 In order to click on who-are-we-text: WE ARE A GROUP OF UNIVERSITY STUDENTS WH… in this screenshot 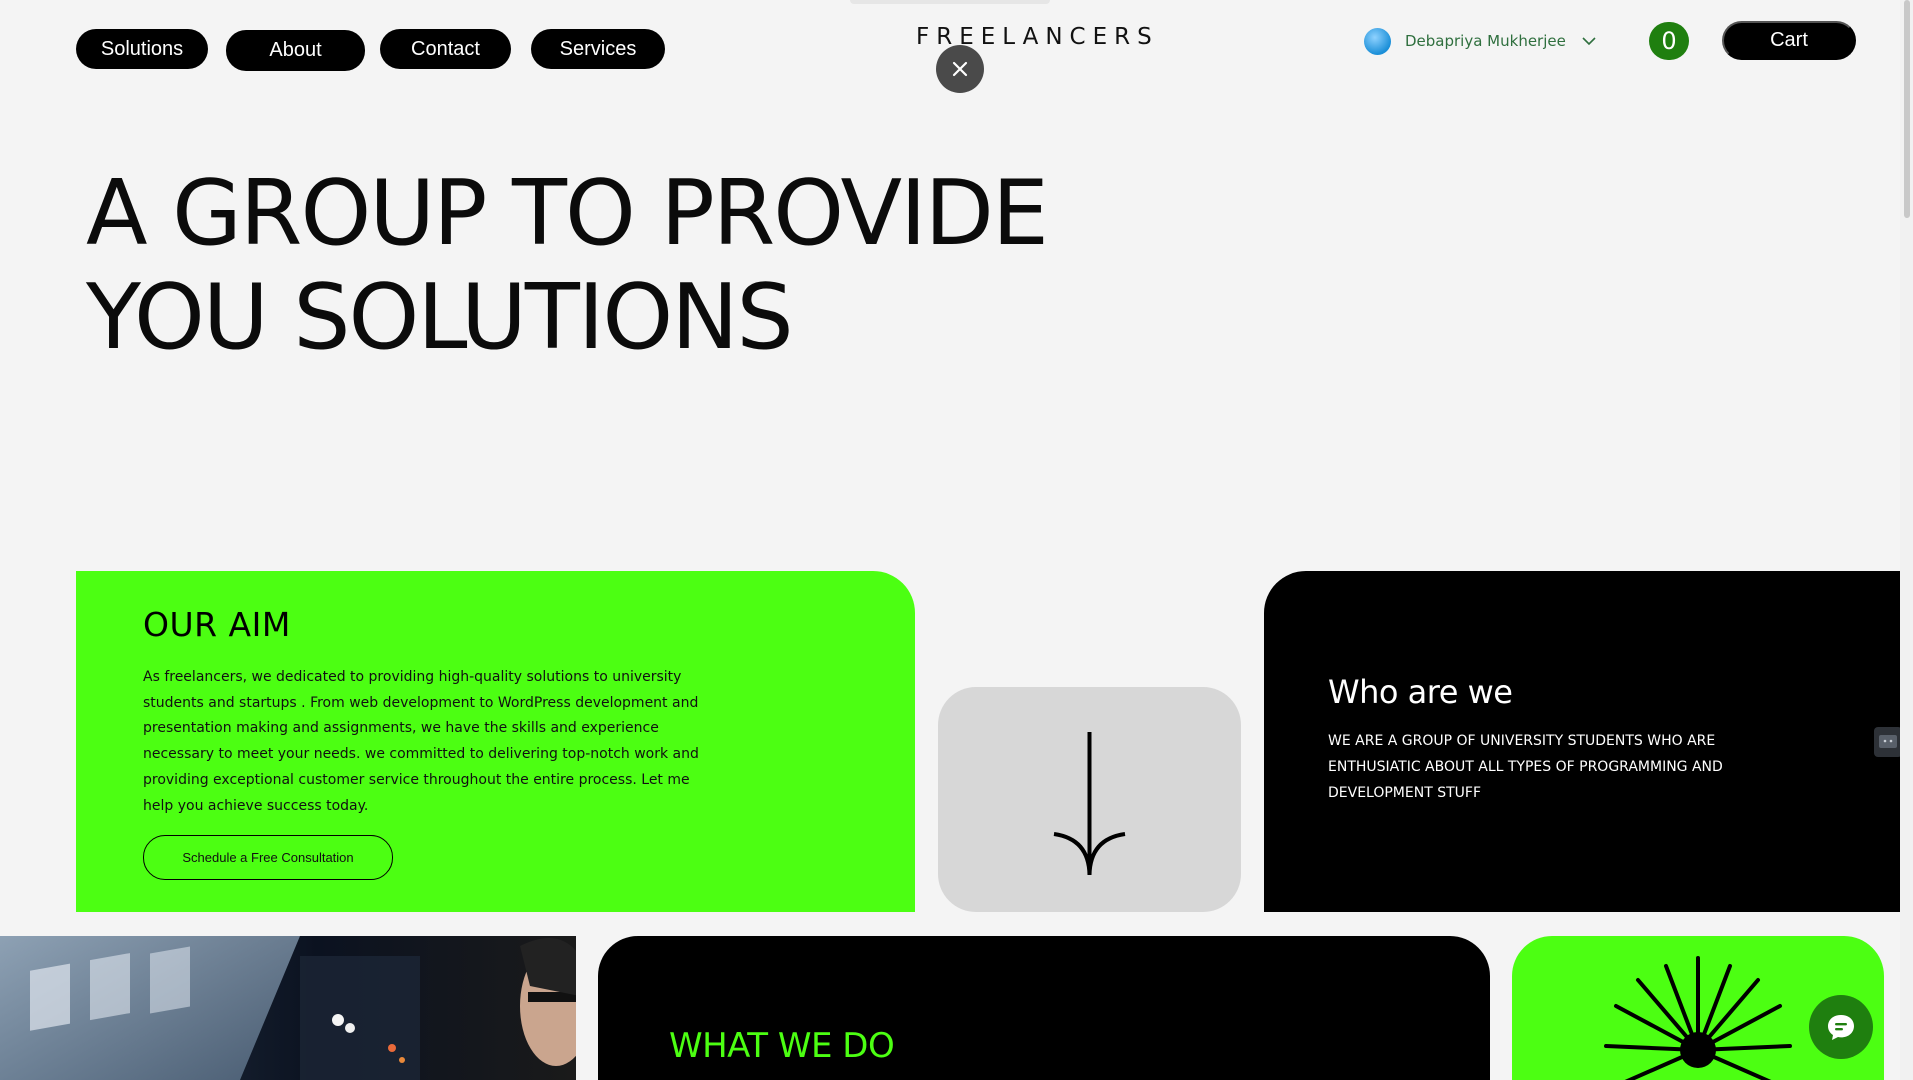, I will do `click(1525, 767)`.